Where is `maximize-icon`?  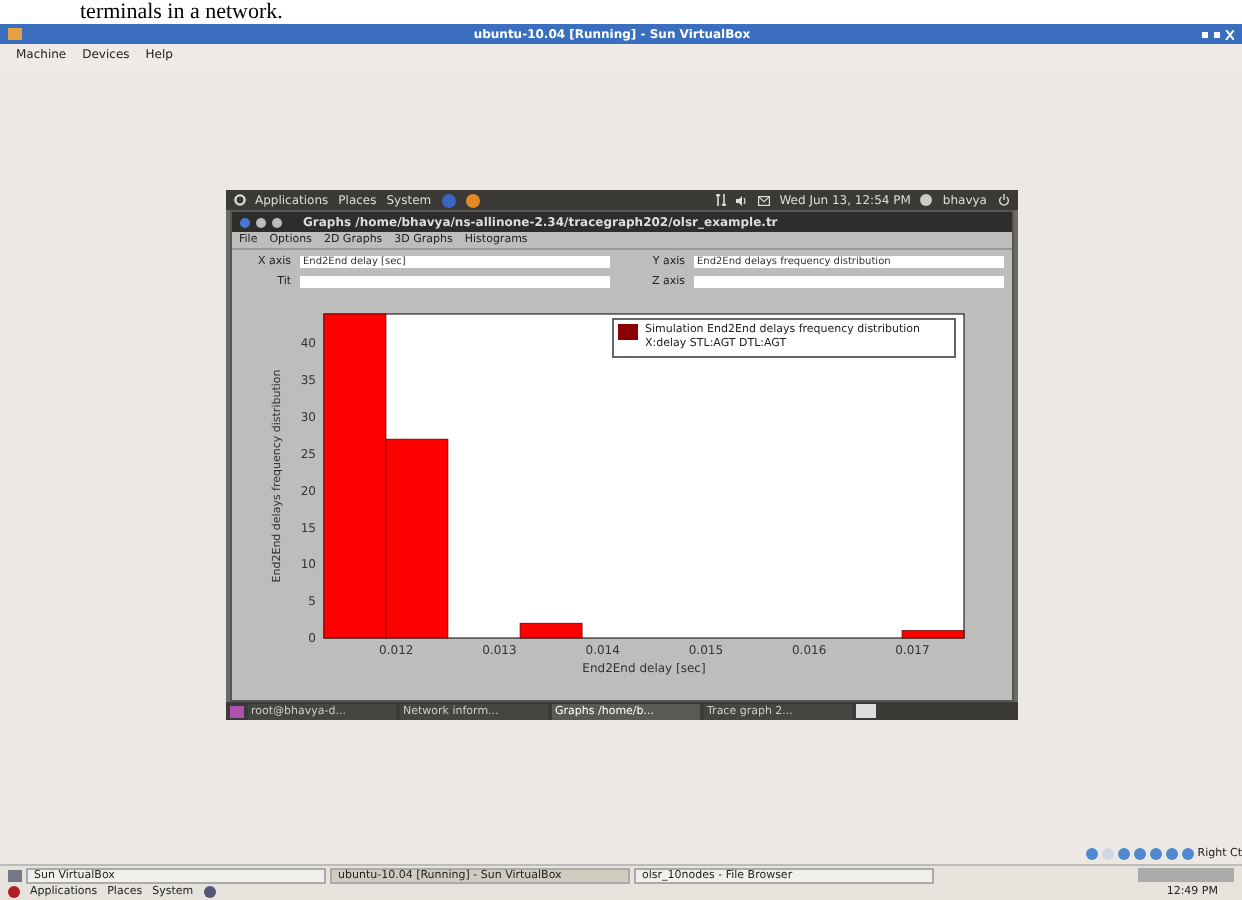 maximize-icon is located at coordinates (276, 222).